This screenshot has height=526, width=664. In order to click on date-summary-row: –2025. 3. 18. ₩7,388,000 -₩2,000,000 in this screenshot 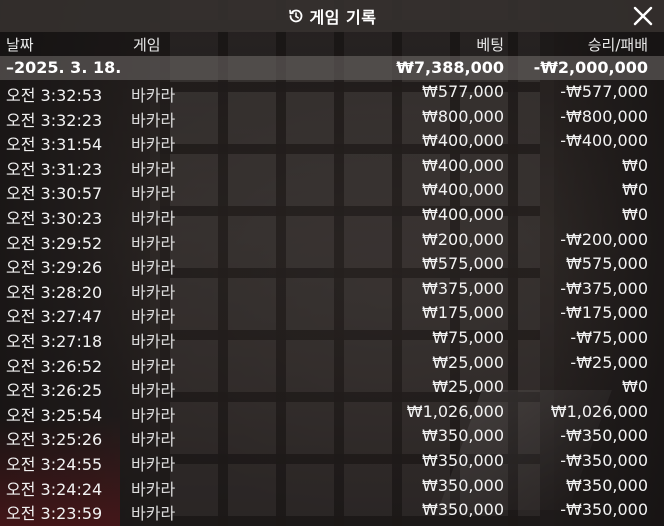, I will do `click(332, 68)`.